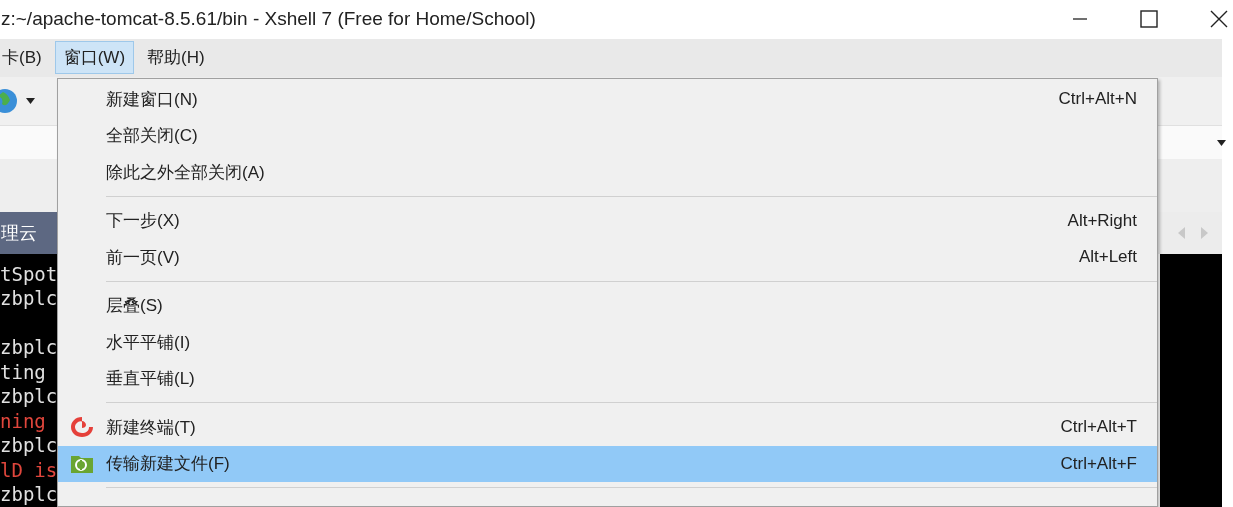 This screenshot has width=1233, height=507. I want to click on menu-item-label: 传输新建文件(F), so click(168, 464).